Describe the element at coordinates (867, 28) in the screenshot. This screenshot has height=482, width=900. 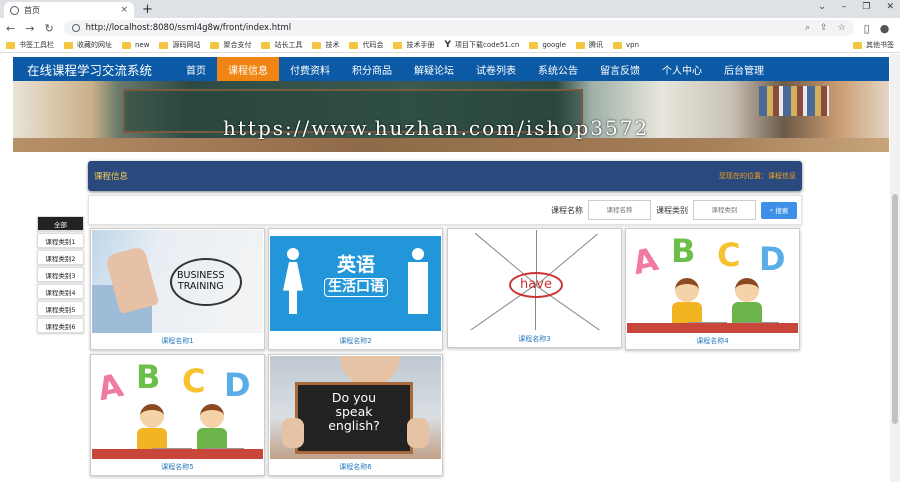
I see `sidepanel-icon: ▯` at that location.